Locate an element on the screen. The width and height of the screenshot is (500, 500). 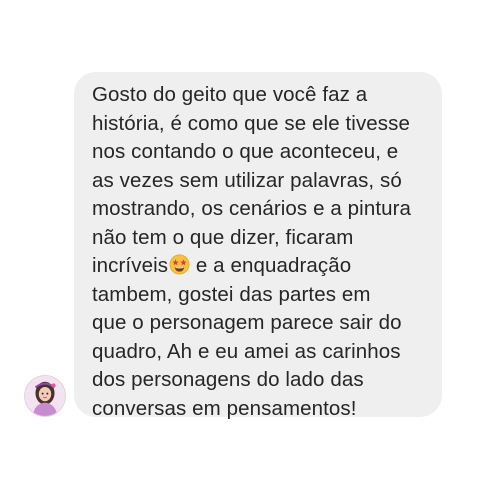
message-line-7: incríveis e a enquadração is located at coordinates (262, 266).